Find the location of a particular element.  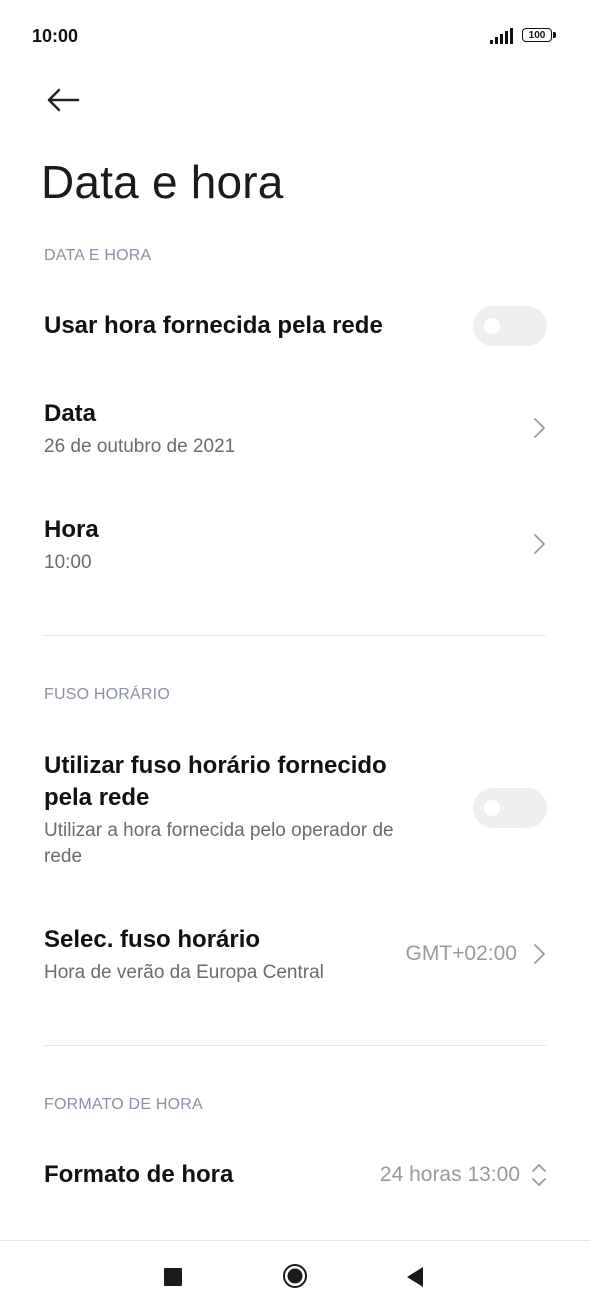

date-value: 26 de outubro de 2021 is located at coordinates (140, 446).